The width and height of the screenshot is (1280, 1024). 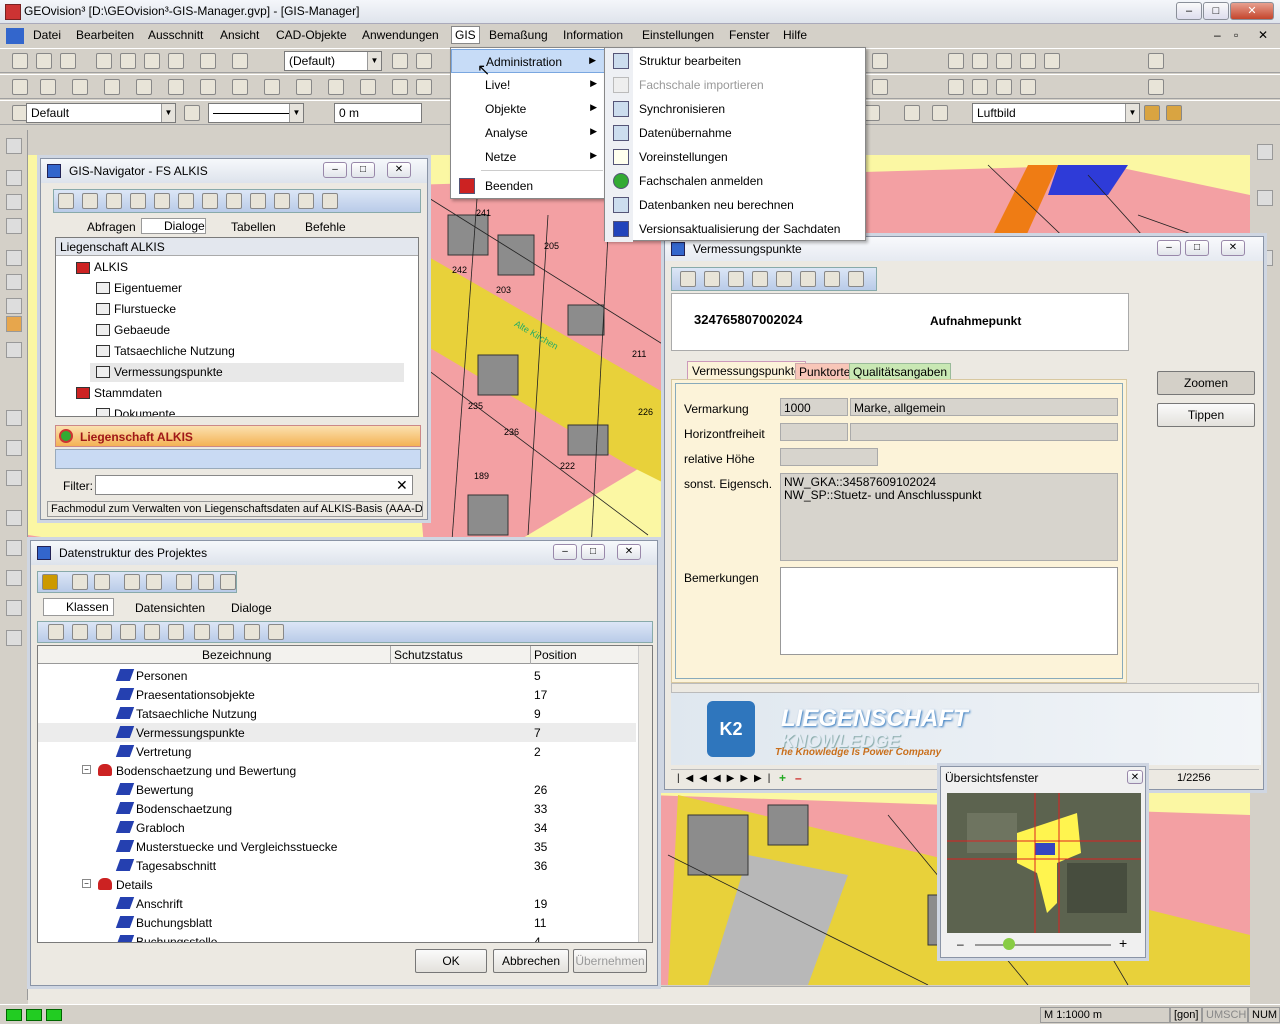 What do you see at coordinates (593, 35) in the screenshot?
I see `menu-information: Information` at bounding box center [593, 35].